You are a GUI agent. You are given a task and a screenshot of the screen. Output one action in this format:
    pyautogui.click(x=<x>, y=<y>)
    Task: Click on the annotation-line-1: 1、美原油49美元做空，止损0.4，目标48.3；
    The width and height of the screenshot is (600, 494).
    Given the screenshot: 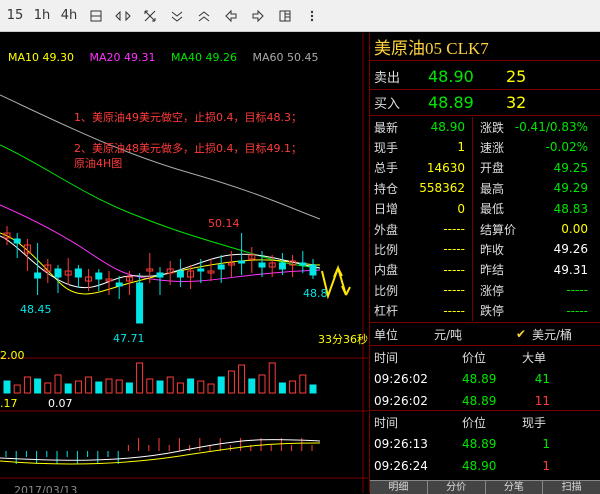 What is the action you would take?
    pyautogui.click(x=188, y=117)
    